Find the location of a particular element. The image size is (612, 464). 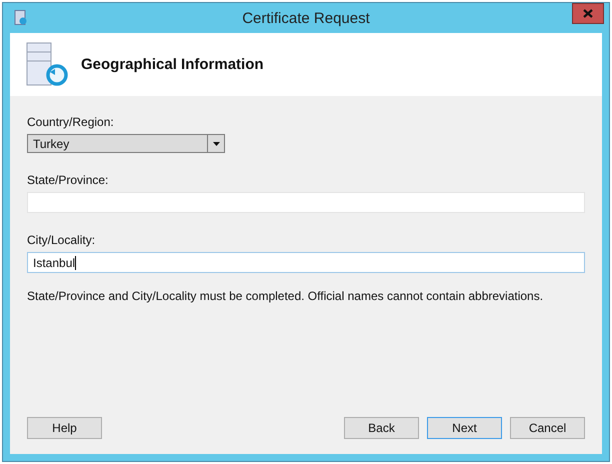

field-label: State/Province: is located at coordinates (68, 180).